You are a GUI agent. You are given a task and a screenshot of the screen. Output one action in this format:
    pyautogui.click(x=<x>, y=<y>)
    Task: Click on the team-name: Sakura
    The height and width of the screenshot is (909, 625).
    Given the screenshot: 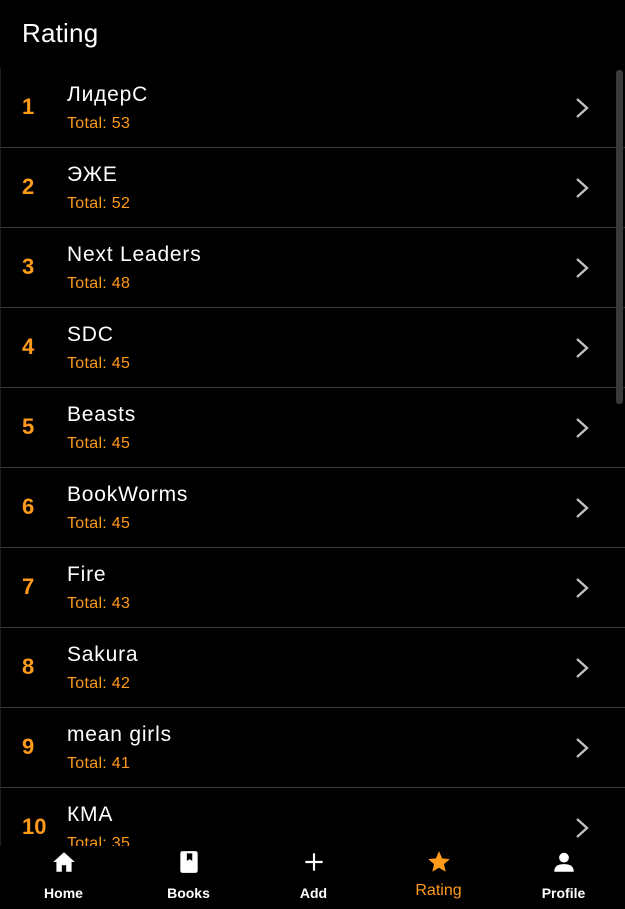 What is the action you would take?
    pyautogui.click(x=103, y=654)
    